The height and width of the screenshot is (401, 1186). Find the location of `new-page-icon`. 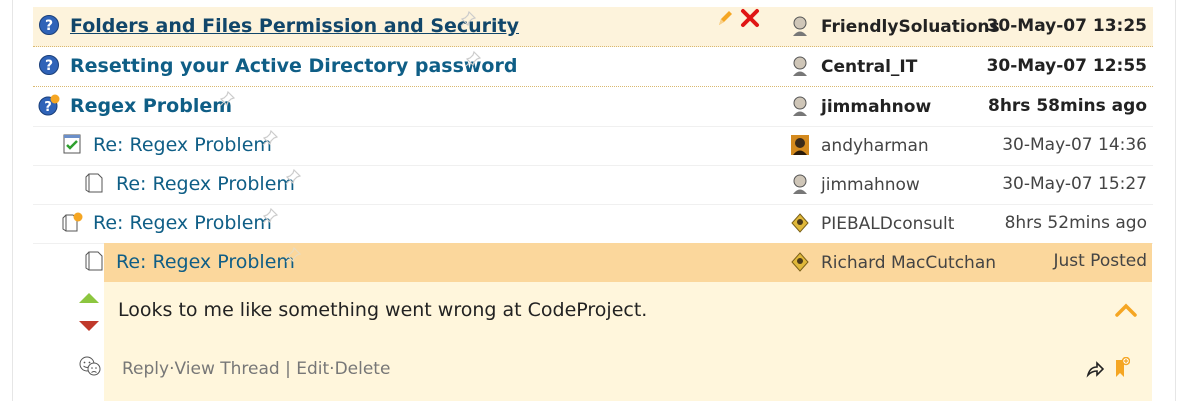

new-page-icon is located at coordinates (72, 222).